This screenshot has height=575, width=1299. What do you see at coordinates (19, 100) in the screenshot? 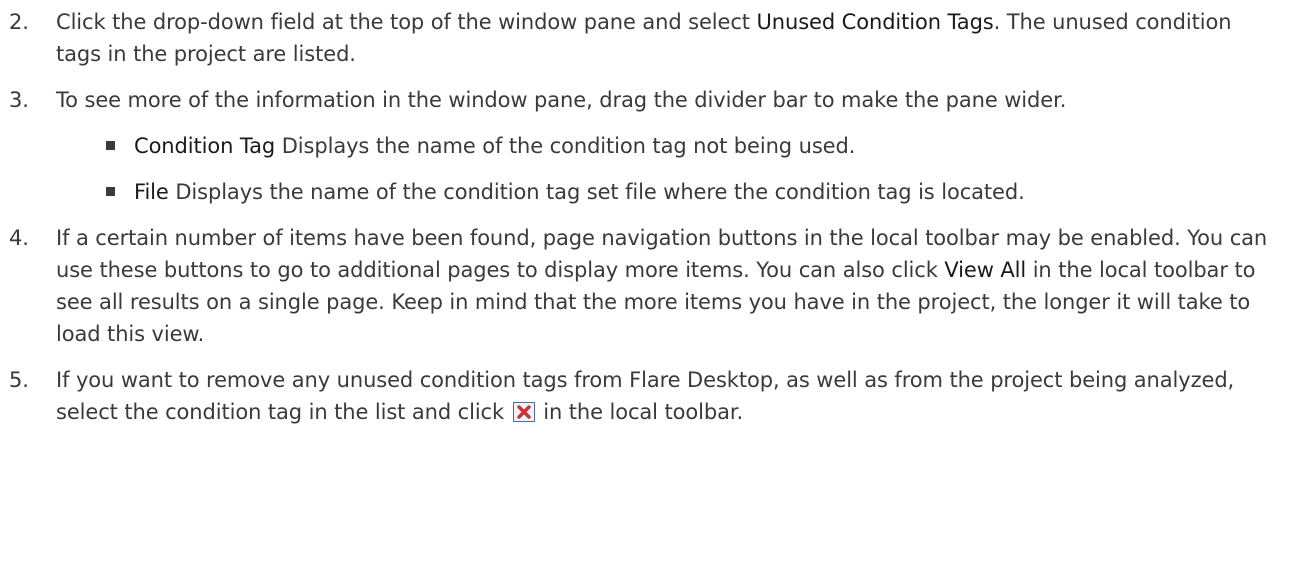
I see `step-number: 3.` at bounding box center [19, 100].